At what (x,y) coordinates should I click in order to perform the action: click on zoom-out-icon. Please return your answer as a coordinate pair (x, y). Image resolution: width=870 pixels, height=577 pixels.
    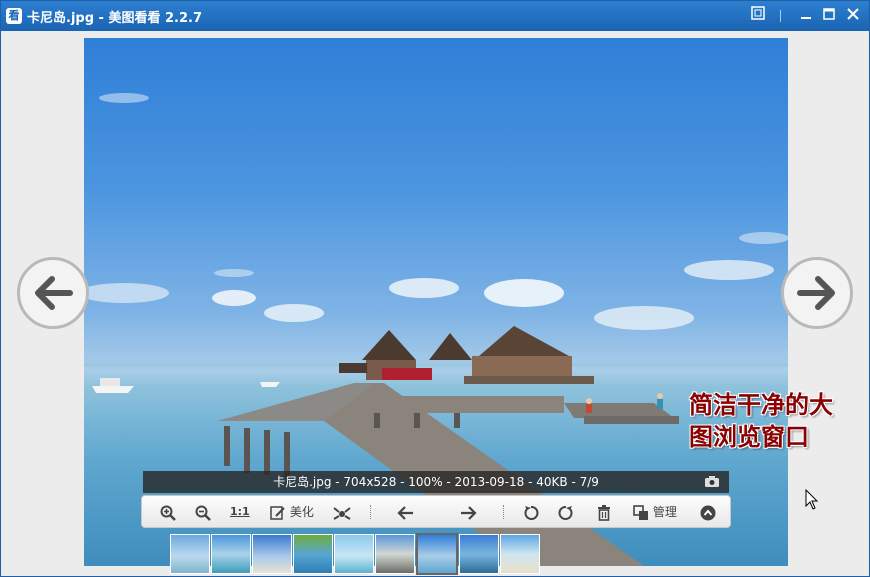
    Looking at the image, I should click on (203, 513).